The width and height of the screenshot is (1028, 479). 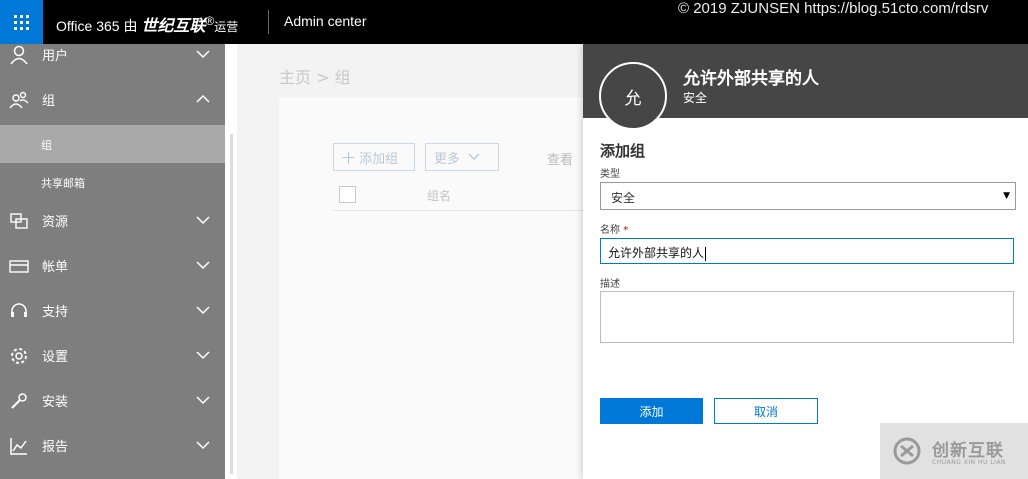 I want to click on add-group-label: 十 添加组, so click(x=370, y=159).